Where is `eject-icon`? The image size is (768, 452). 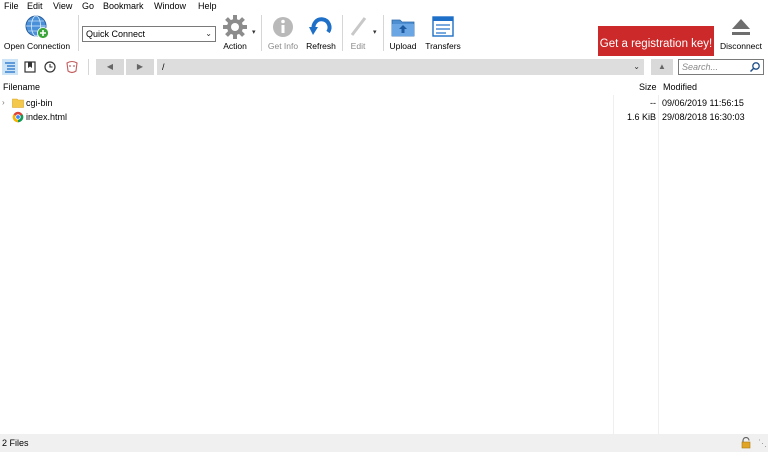
eject-icon is located at coordinates (741, 27).